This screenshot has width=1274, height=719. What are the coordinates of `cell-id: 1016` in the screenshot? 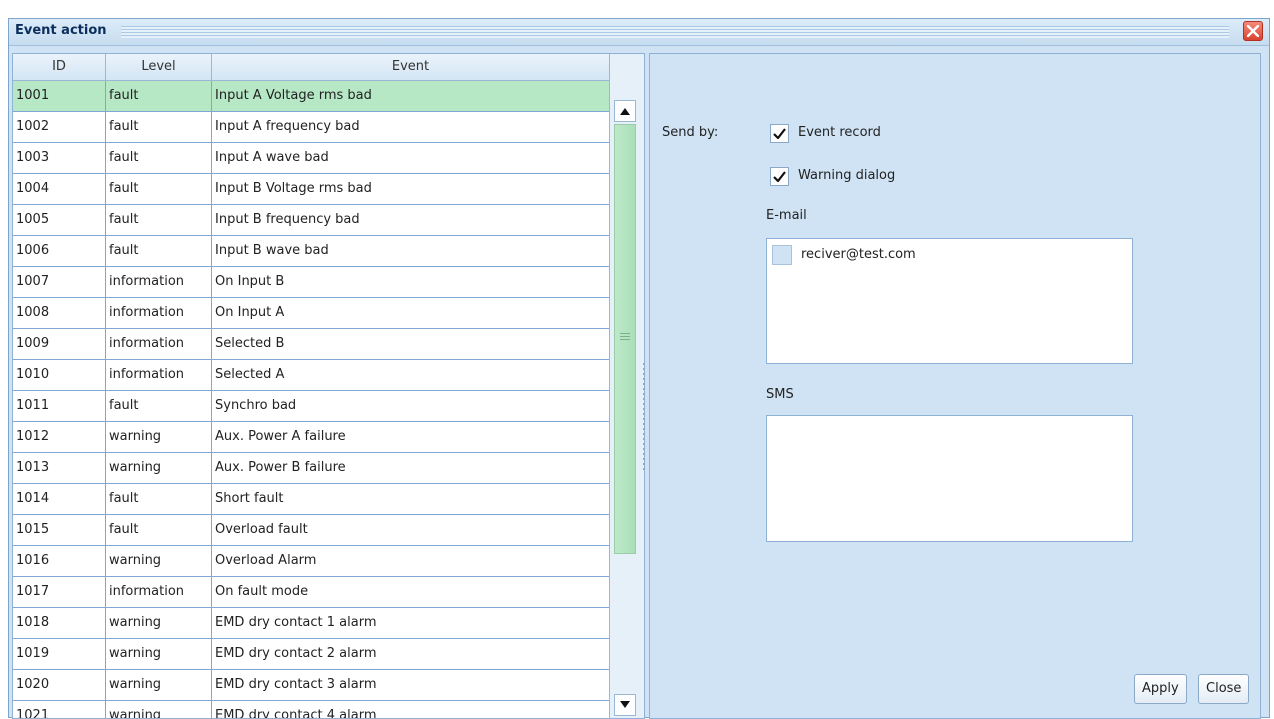 It's located at (59, 561).